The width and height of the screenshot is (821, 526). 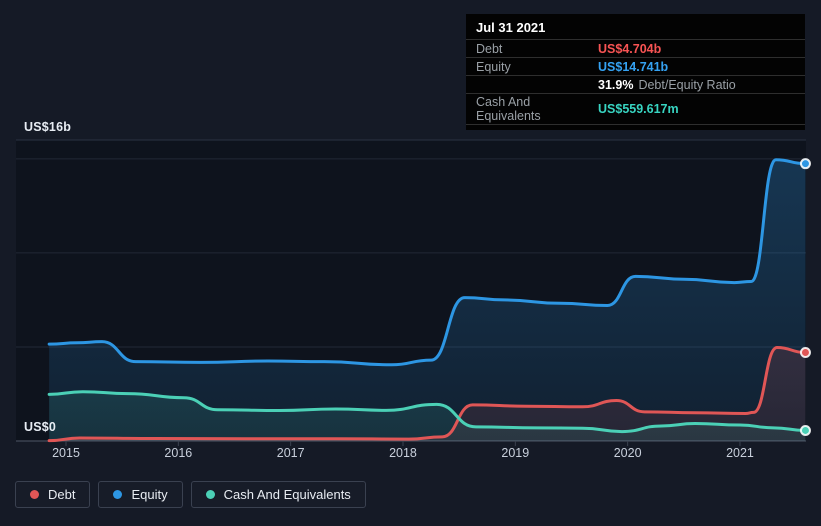 I want to click on x-axis-label-2018: 2018, so click(x=403, y=453).